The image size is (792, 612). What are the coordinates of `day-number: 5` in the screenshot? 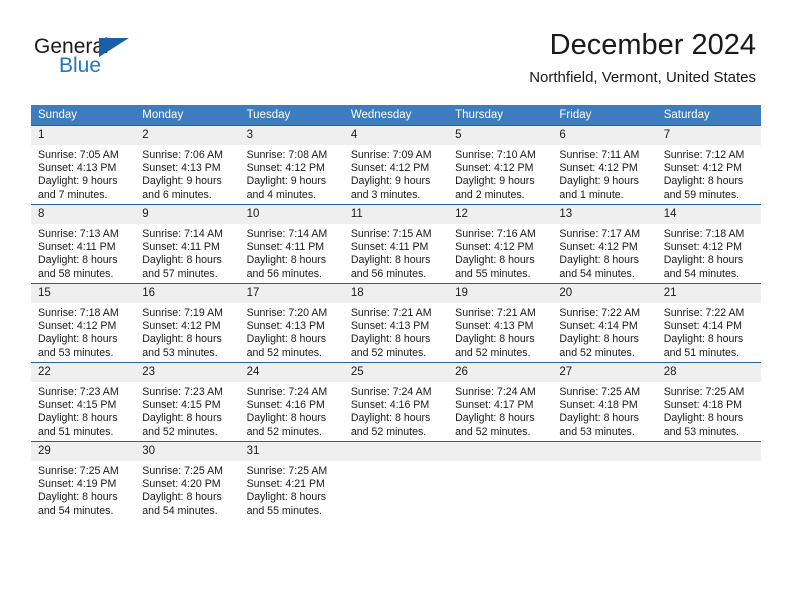 It's located at (500, 135).